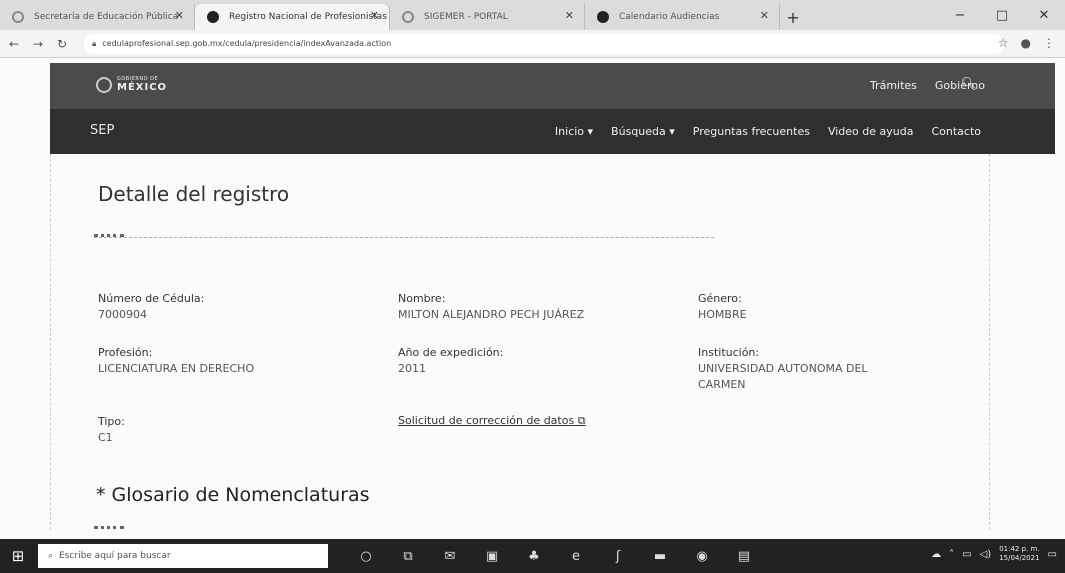 This screenshot has height=573, width=1065. I want to click on profesion-value: LICENCIATURA EN DERECHO, so click(176, 368).